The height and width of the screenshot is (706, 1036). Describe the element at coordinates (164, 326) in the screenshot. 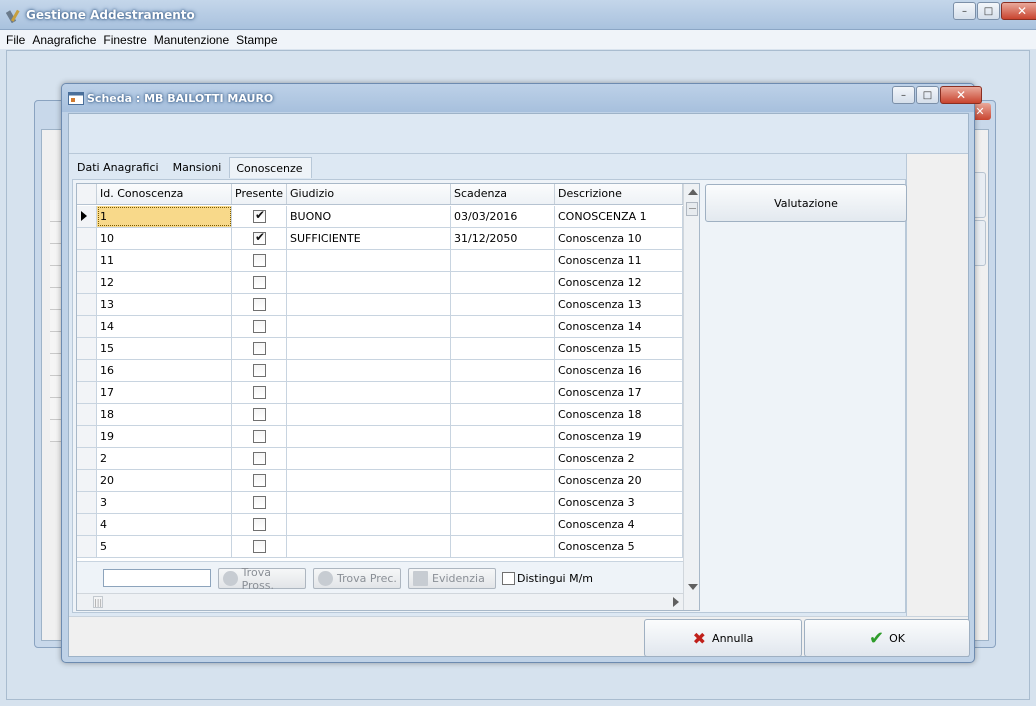

I see `cell-id-conoscenza: 14` at that location.